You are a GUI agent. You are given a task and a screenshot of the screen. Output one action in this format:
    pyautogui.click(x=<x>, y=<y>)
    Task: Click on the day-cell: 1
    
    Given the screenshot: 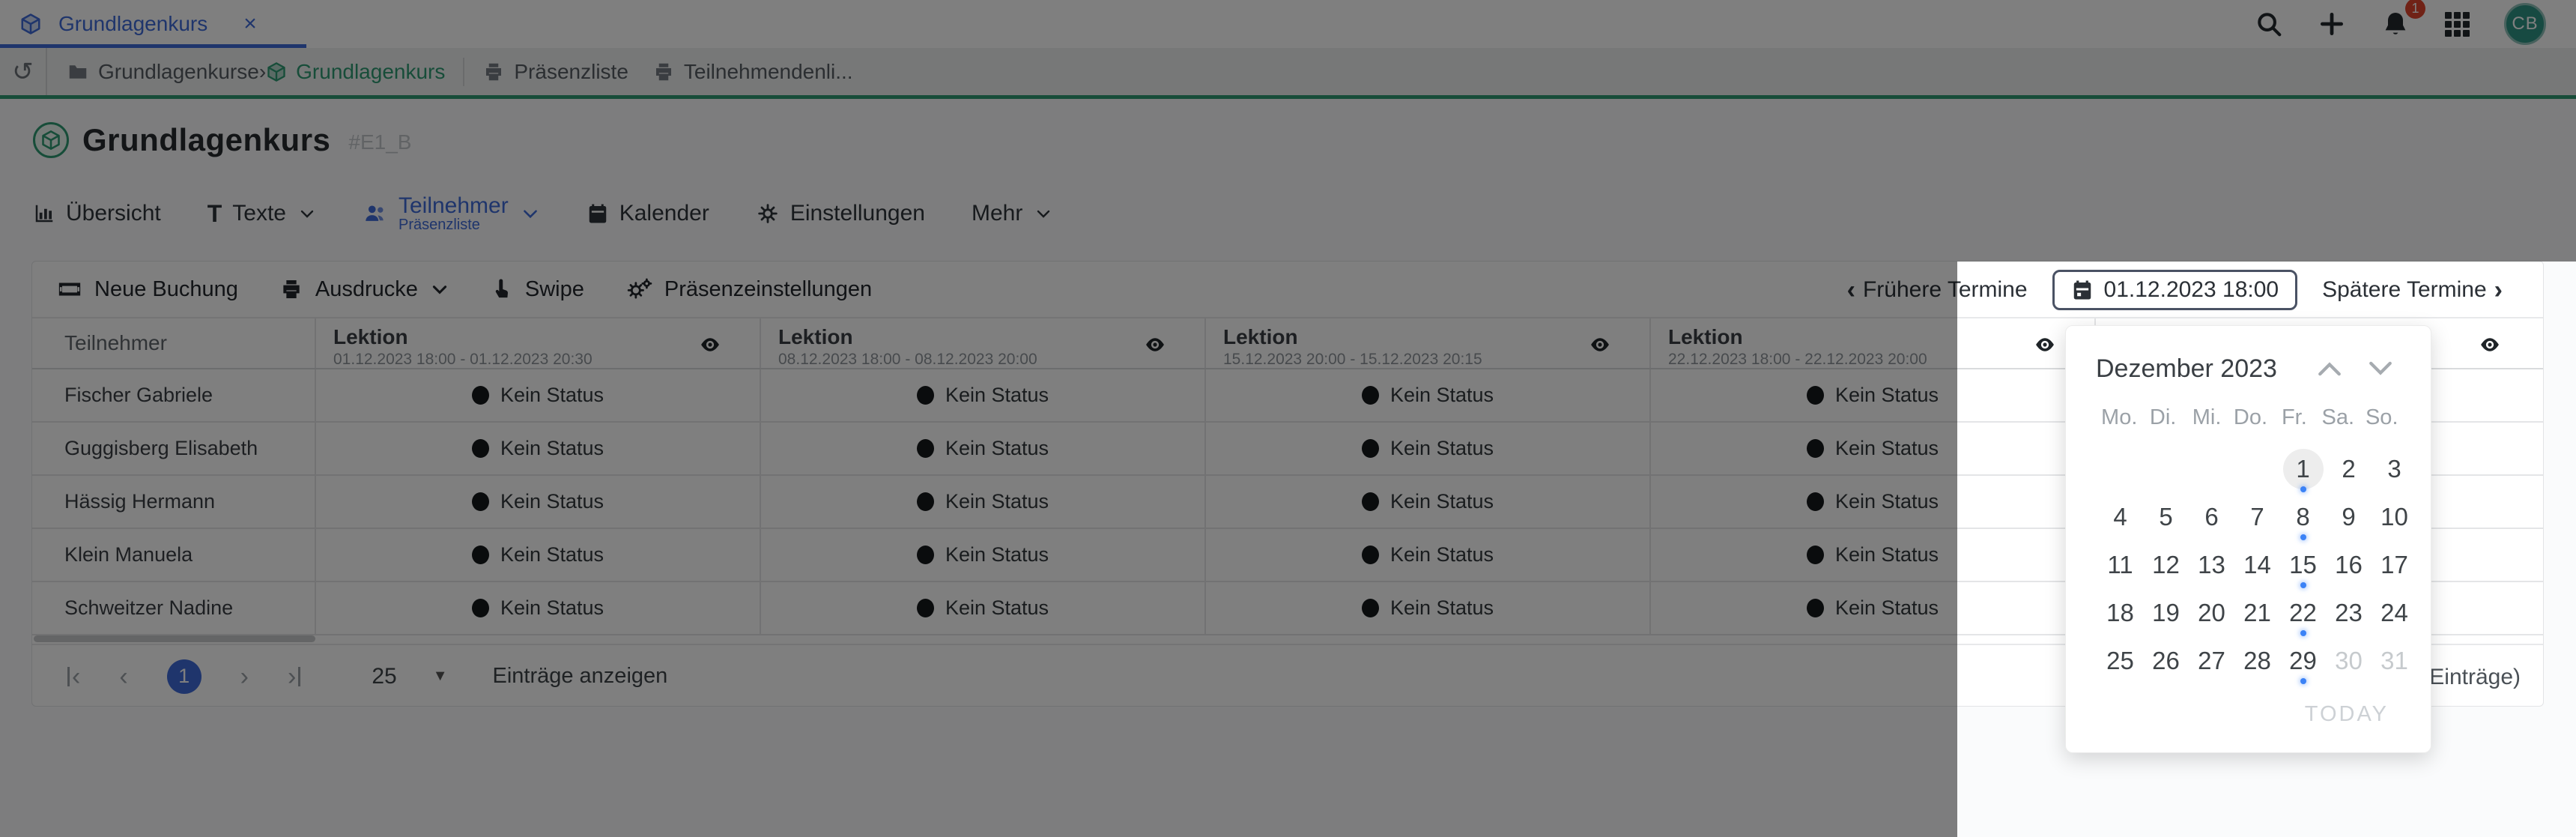 What is the action you would take?
    pyautogui.click(x=2303, y=469)
    